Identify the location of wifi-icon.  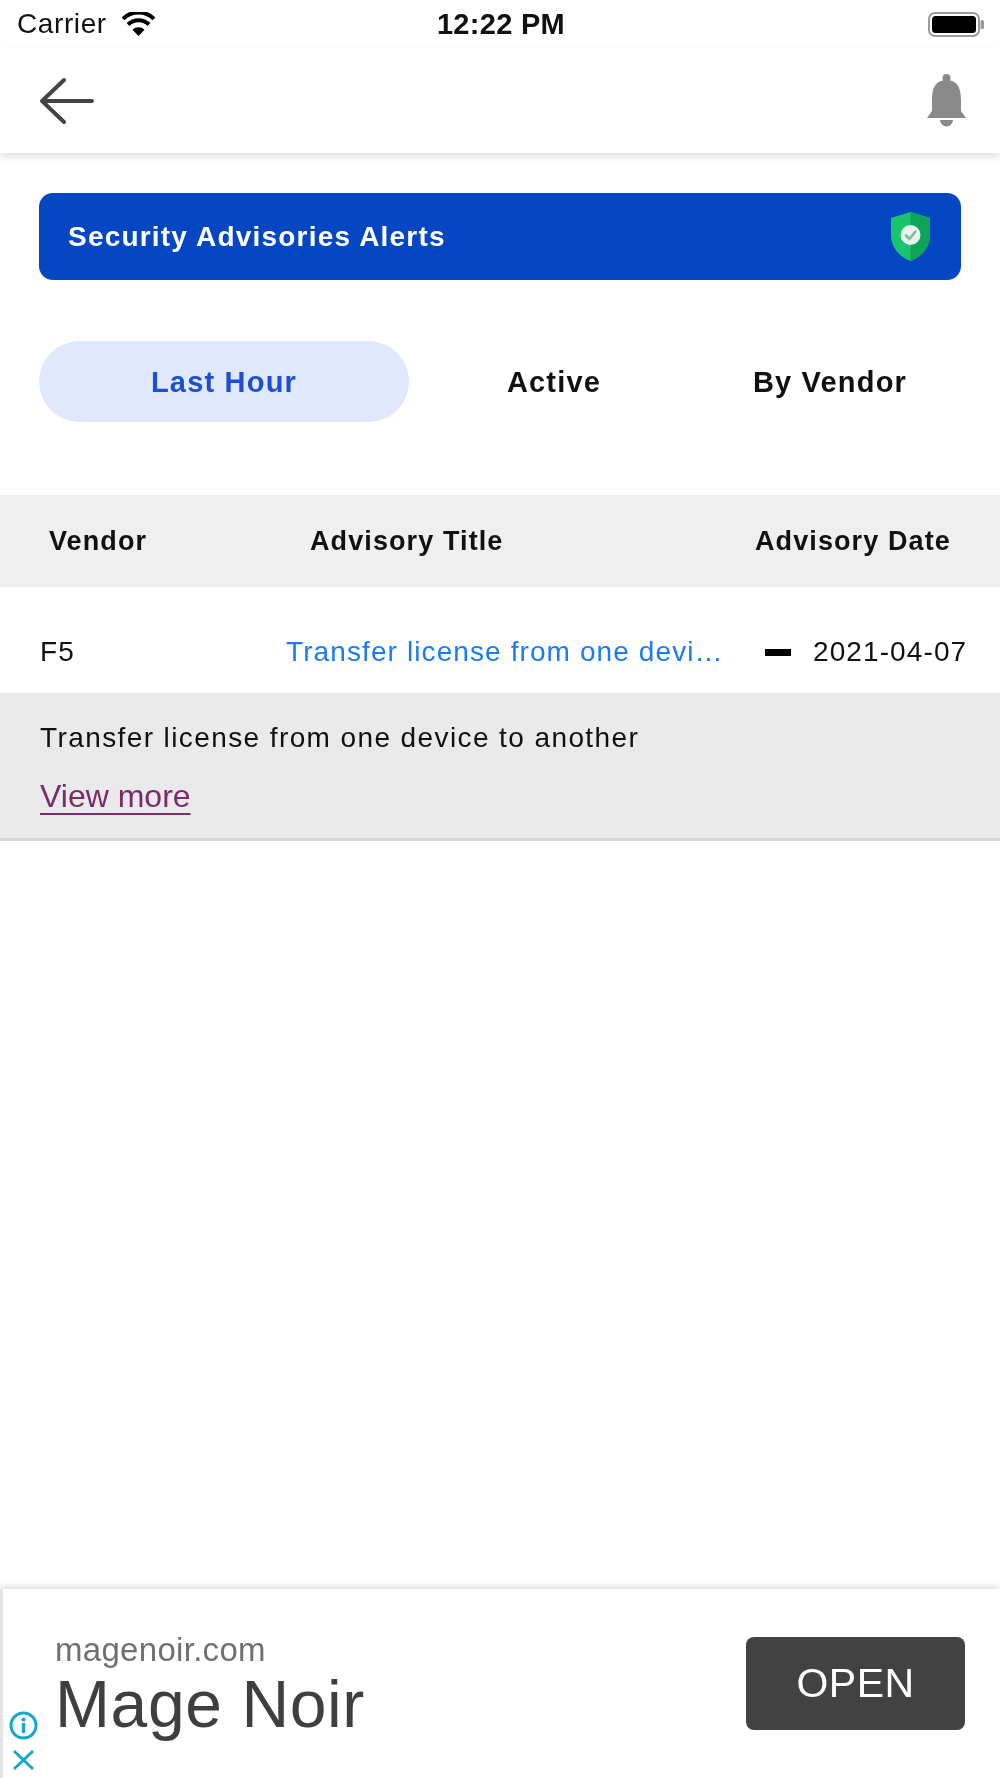
(138, 24).